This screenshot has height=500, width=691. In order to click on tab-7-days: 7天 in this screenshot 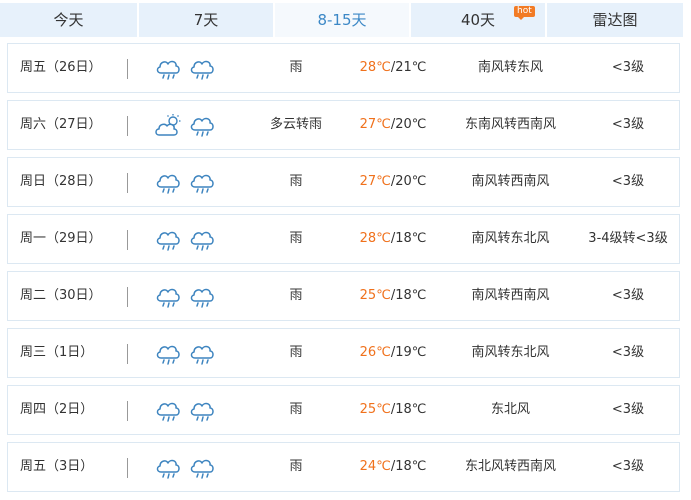, I will do `click(206, 20)`.